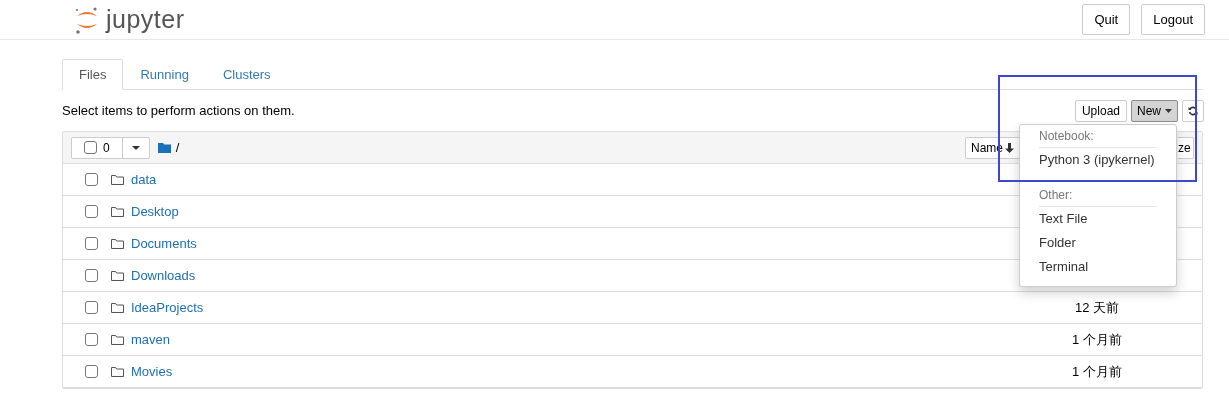 Image resolution: width=1229 pixels, height=406 pixels. Describe the element at coordinates (106, 148) in the screenshot. I see `selected-count: 0` at that location.